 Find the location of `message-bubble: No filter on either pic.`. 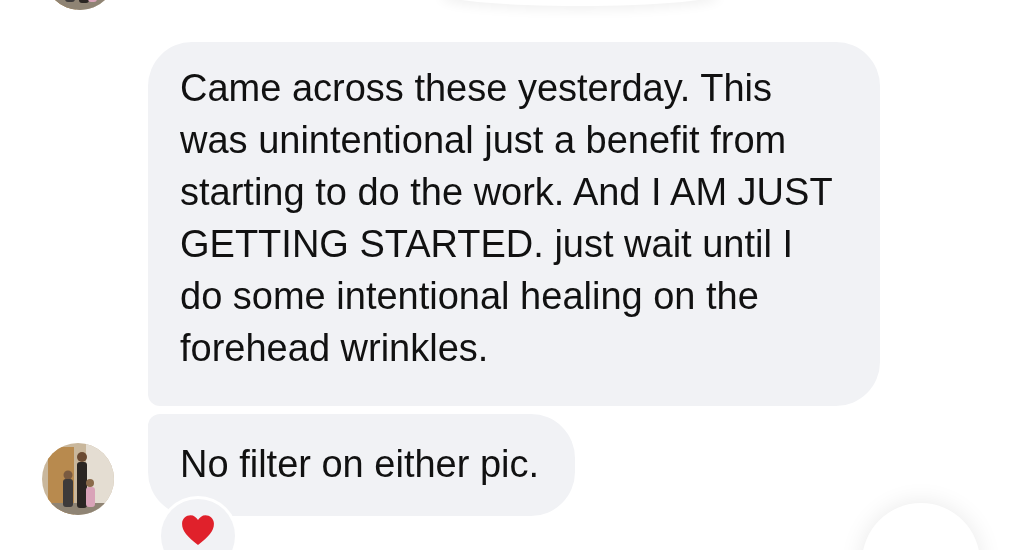

message-bubble: No filter on either pic. is located at coordinates (362, 465).